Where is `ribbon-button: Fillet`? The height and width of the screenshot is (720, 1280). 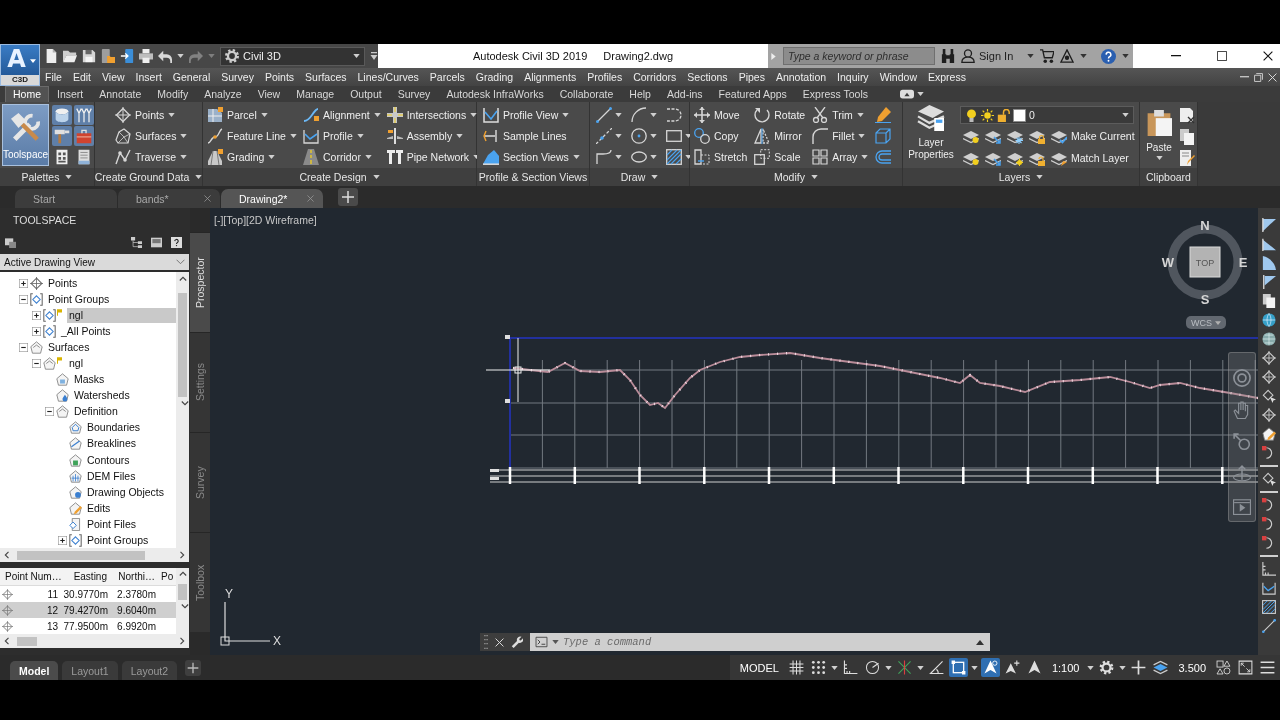 ribbon-button: Fillet is located at coordinates (840, 136).